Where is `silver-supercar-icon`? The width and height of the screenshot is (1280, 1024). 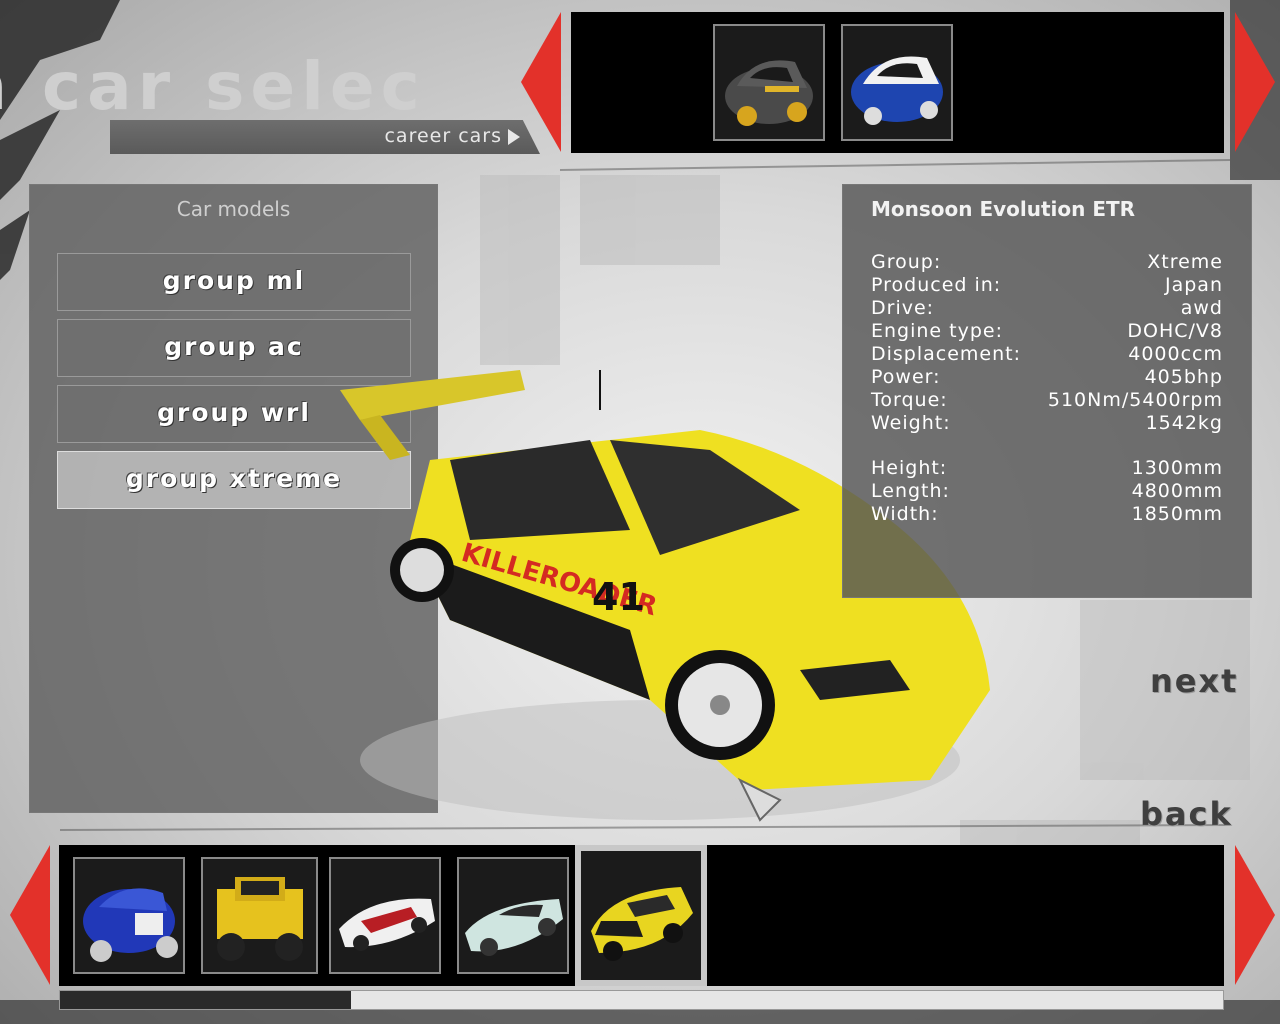 silver-supercar-icon is located at coordinates (514, 927).